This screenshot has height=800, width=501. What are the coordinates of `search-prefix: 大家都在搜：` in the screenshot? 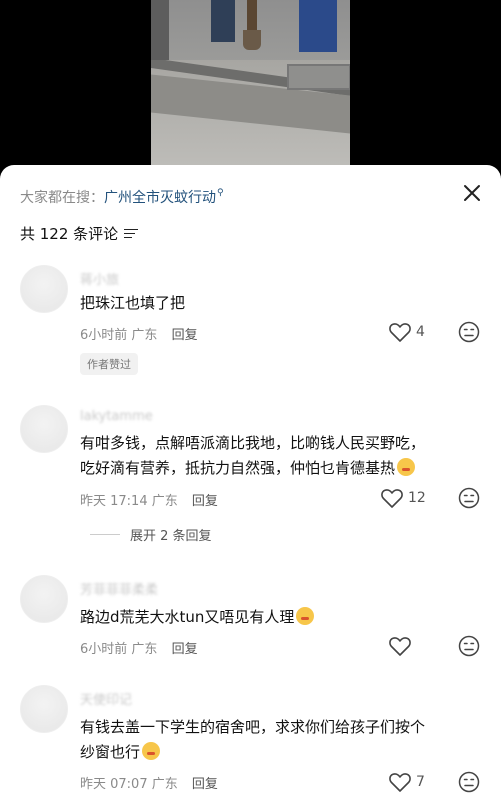 It's located at (62, 198).